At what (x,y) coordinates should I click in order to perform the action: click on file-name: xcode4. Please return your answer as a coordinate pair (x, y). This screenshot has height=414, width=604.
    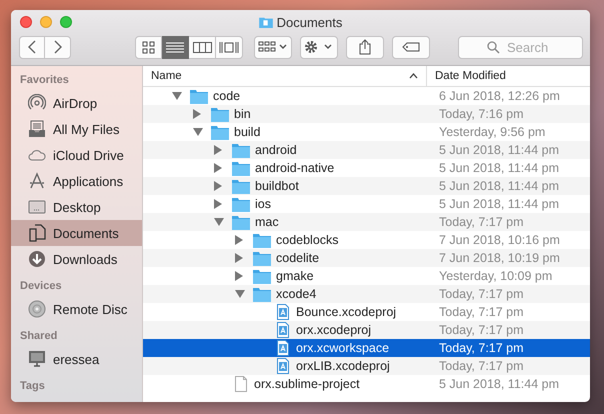
    Looking at the image, I should click on (296, 294).